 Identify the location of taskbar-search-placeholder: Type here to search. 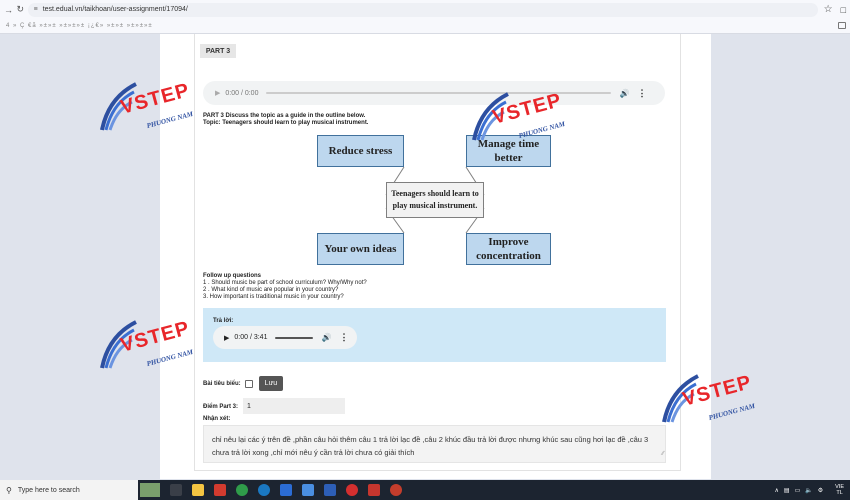
(48, 490).